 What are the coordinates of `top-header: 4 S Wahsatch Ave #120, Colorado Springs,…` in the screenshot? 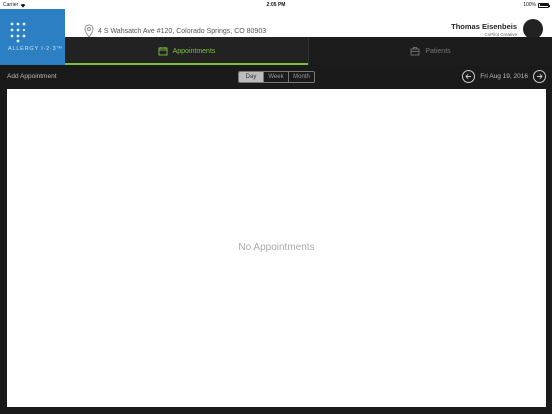 It's located at (276, 24).